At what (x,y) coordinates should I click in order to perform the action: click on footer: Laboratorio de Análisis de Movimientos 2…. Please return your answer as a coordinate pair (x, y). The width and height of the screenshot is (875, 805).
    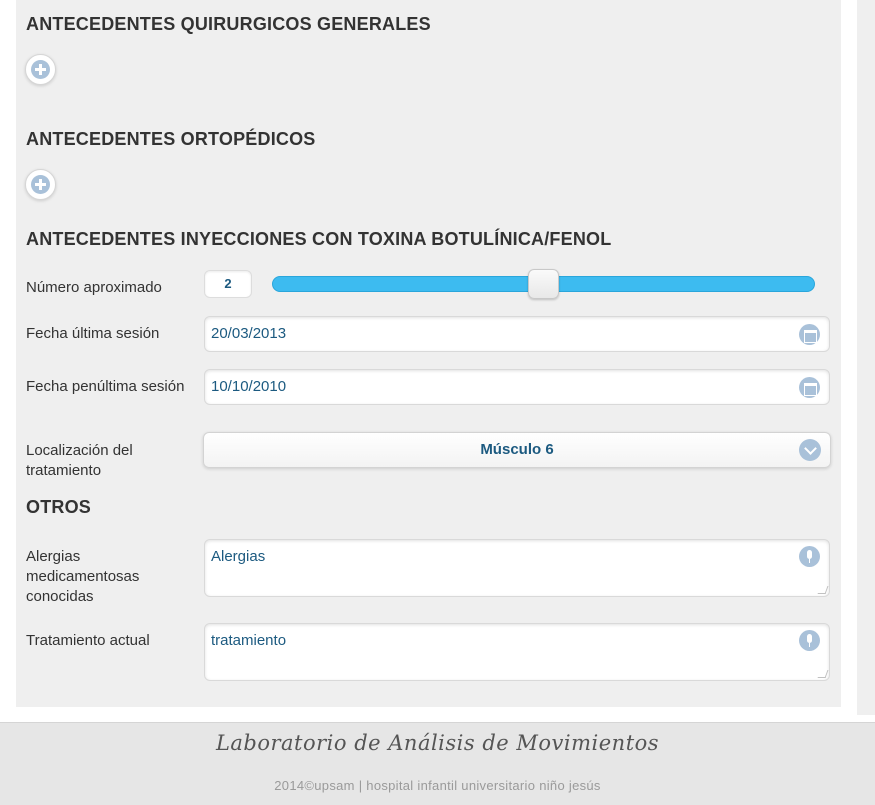
    Looking at the image, I should click on (437, 763).